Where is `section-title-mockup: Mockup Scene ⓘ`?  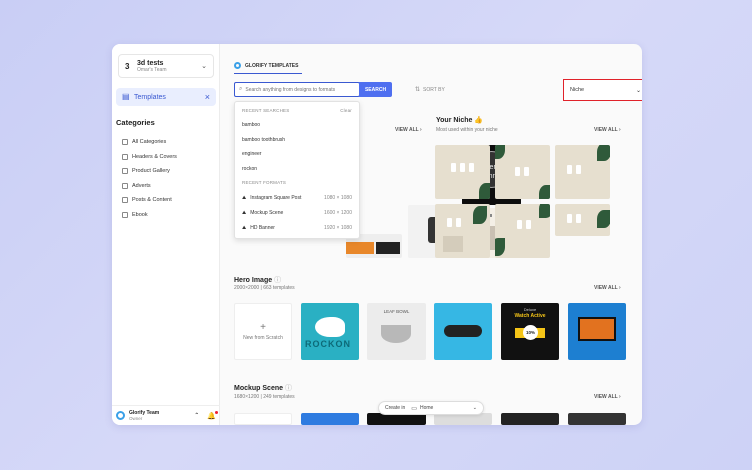 section-title-mockup: Mockup Scene ⓘ is located at coordinates (263, 388).